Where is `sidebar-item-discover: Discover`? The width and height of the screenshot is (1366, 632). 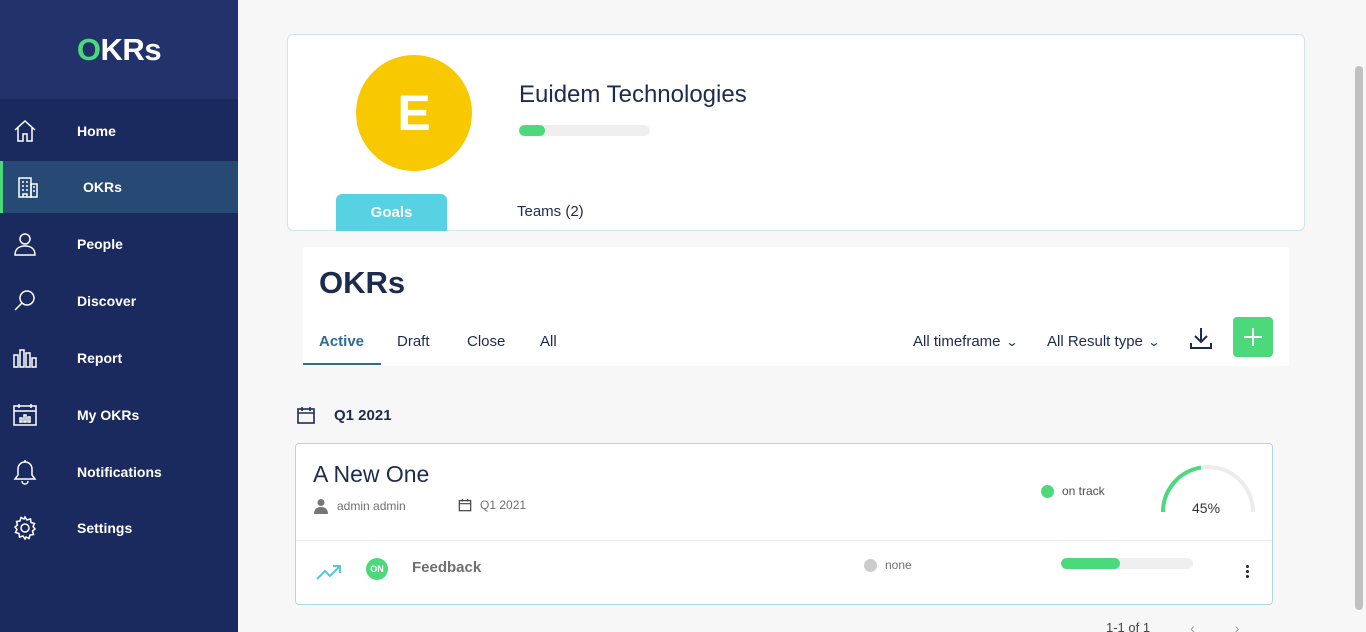
sidebar-item-discover: Discover is located at coordinates (119, 301).